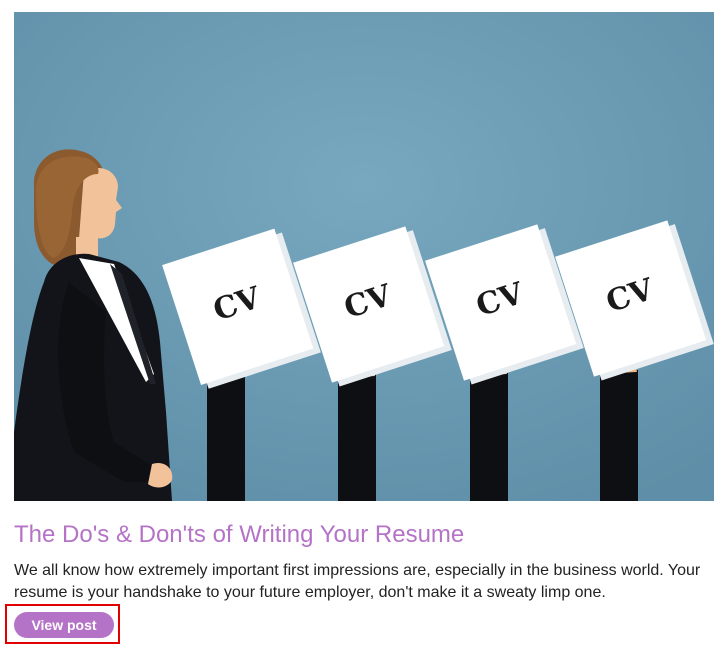 The width and height of the screenshot is (728, 655). I want to click on post-title: The Do's & Don'ts of Writing Your Resume, so click(239, 535).